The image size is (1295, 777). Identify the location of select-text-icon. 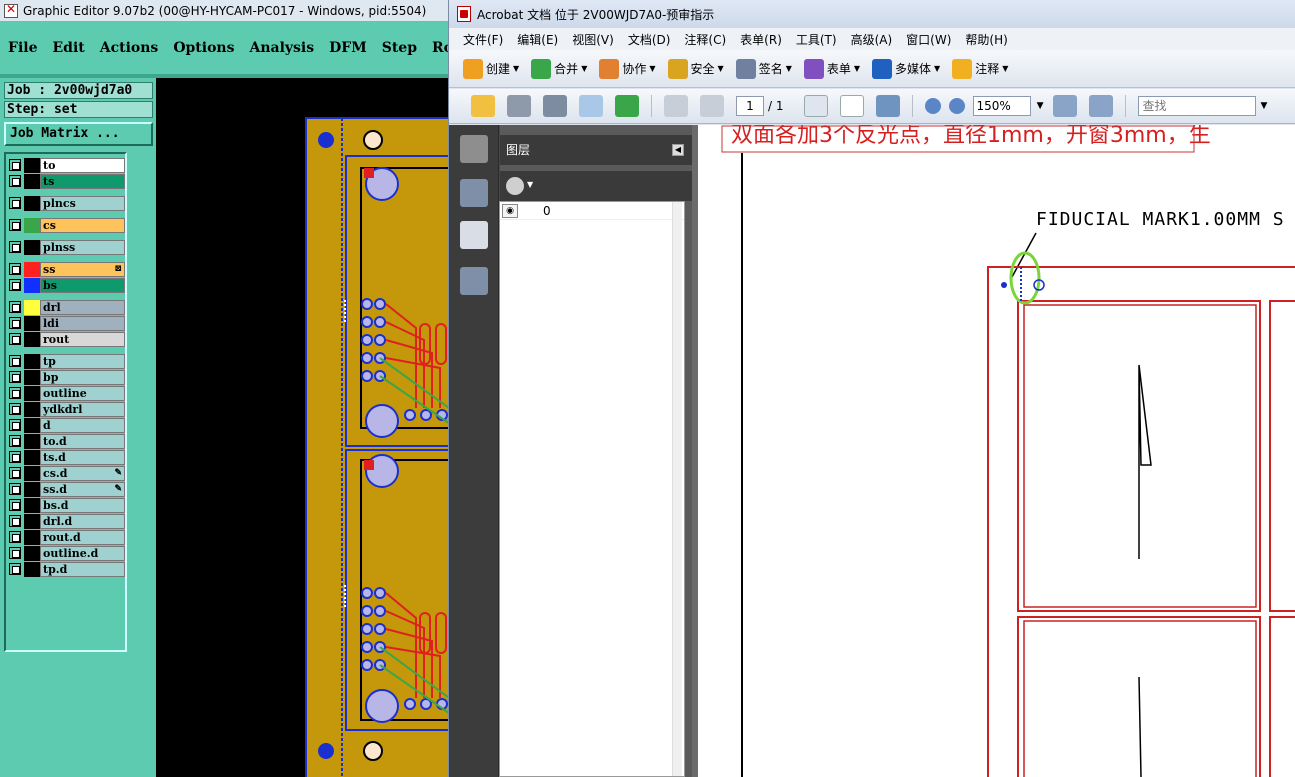
(815, 106).